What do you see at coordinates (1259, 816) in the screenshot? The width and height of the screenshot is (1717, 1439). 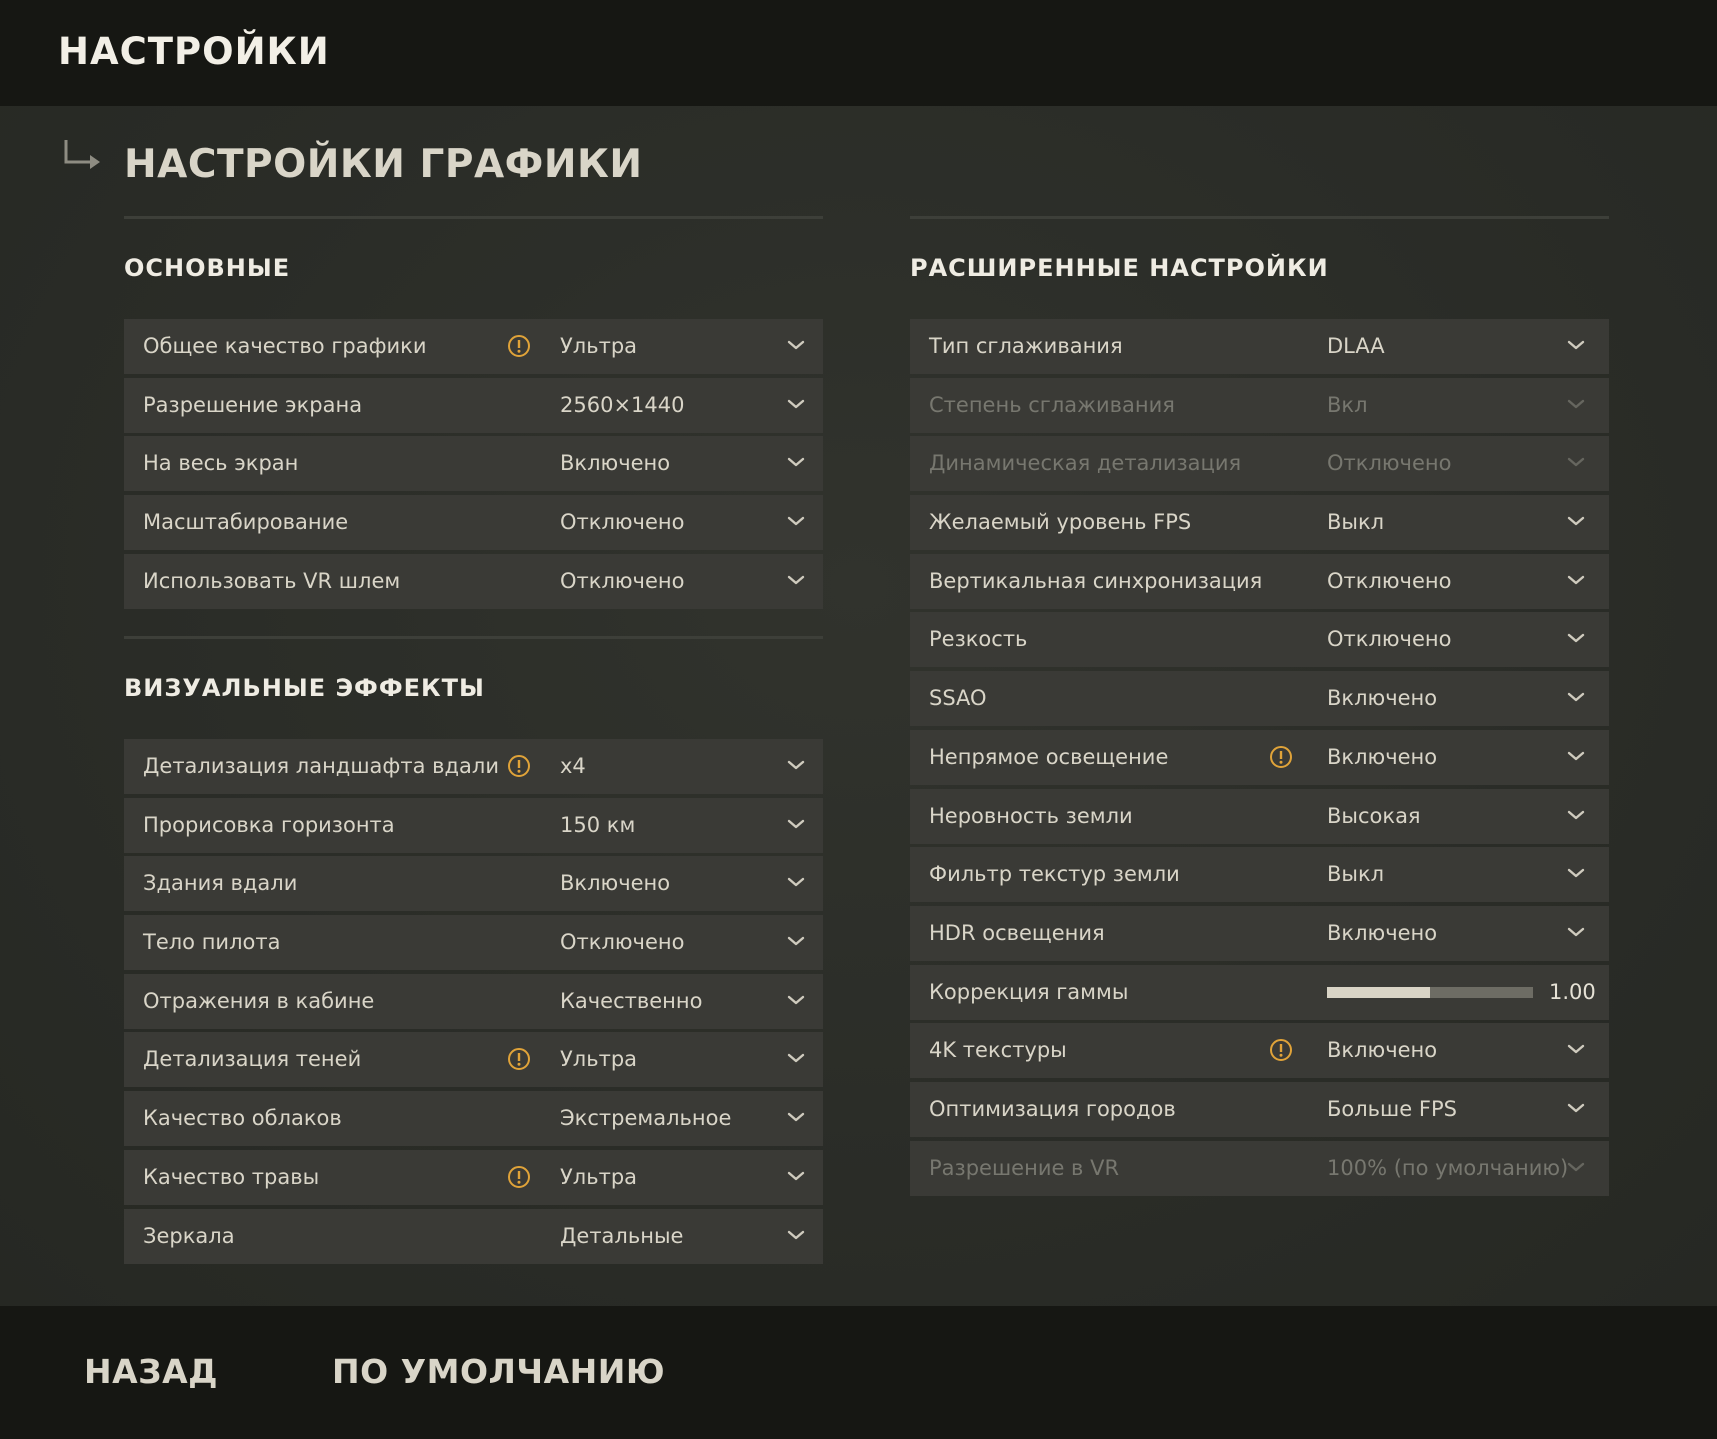 I see `setting-row: Неровность земли Высокая` at bounding box center [1259, 816].